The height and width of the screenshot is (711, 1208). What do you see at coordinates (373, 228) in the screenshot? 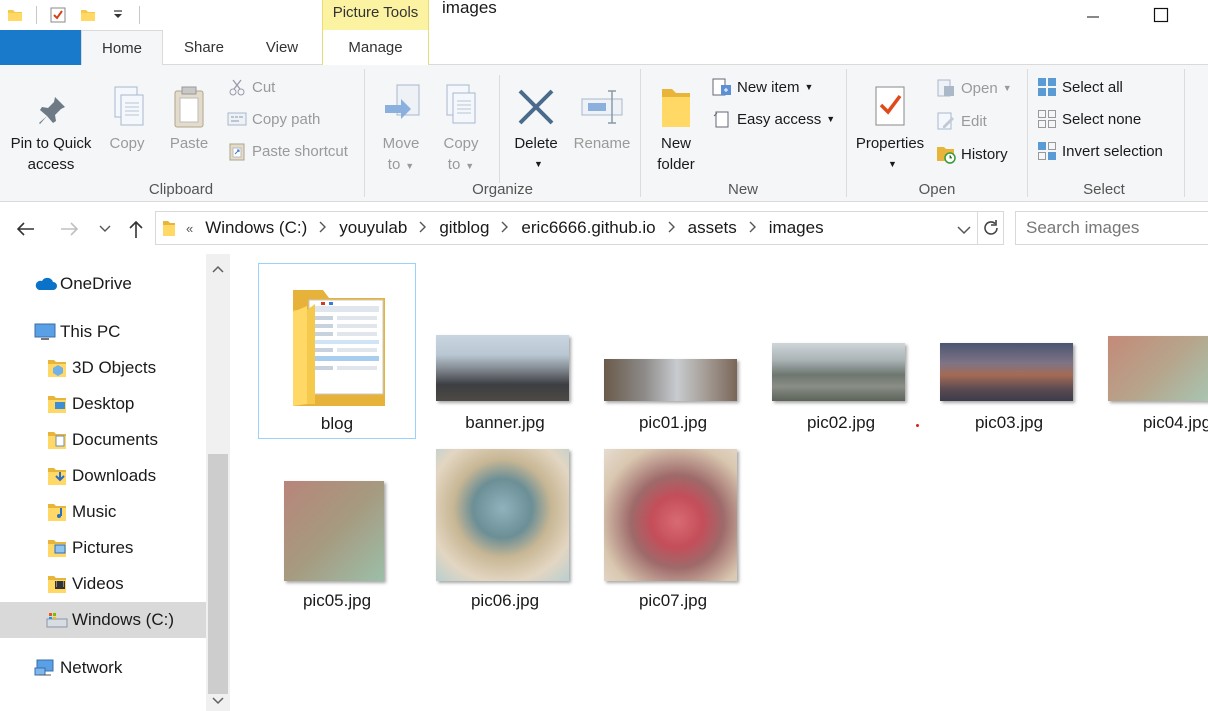
I see `breadcrumb-item: youyulab` at bounding box center [373, 228].